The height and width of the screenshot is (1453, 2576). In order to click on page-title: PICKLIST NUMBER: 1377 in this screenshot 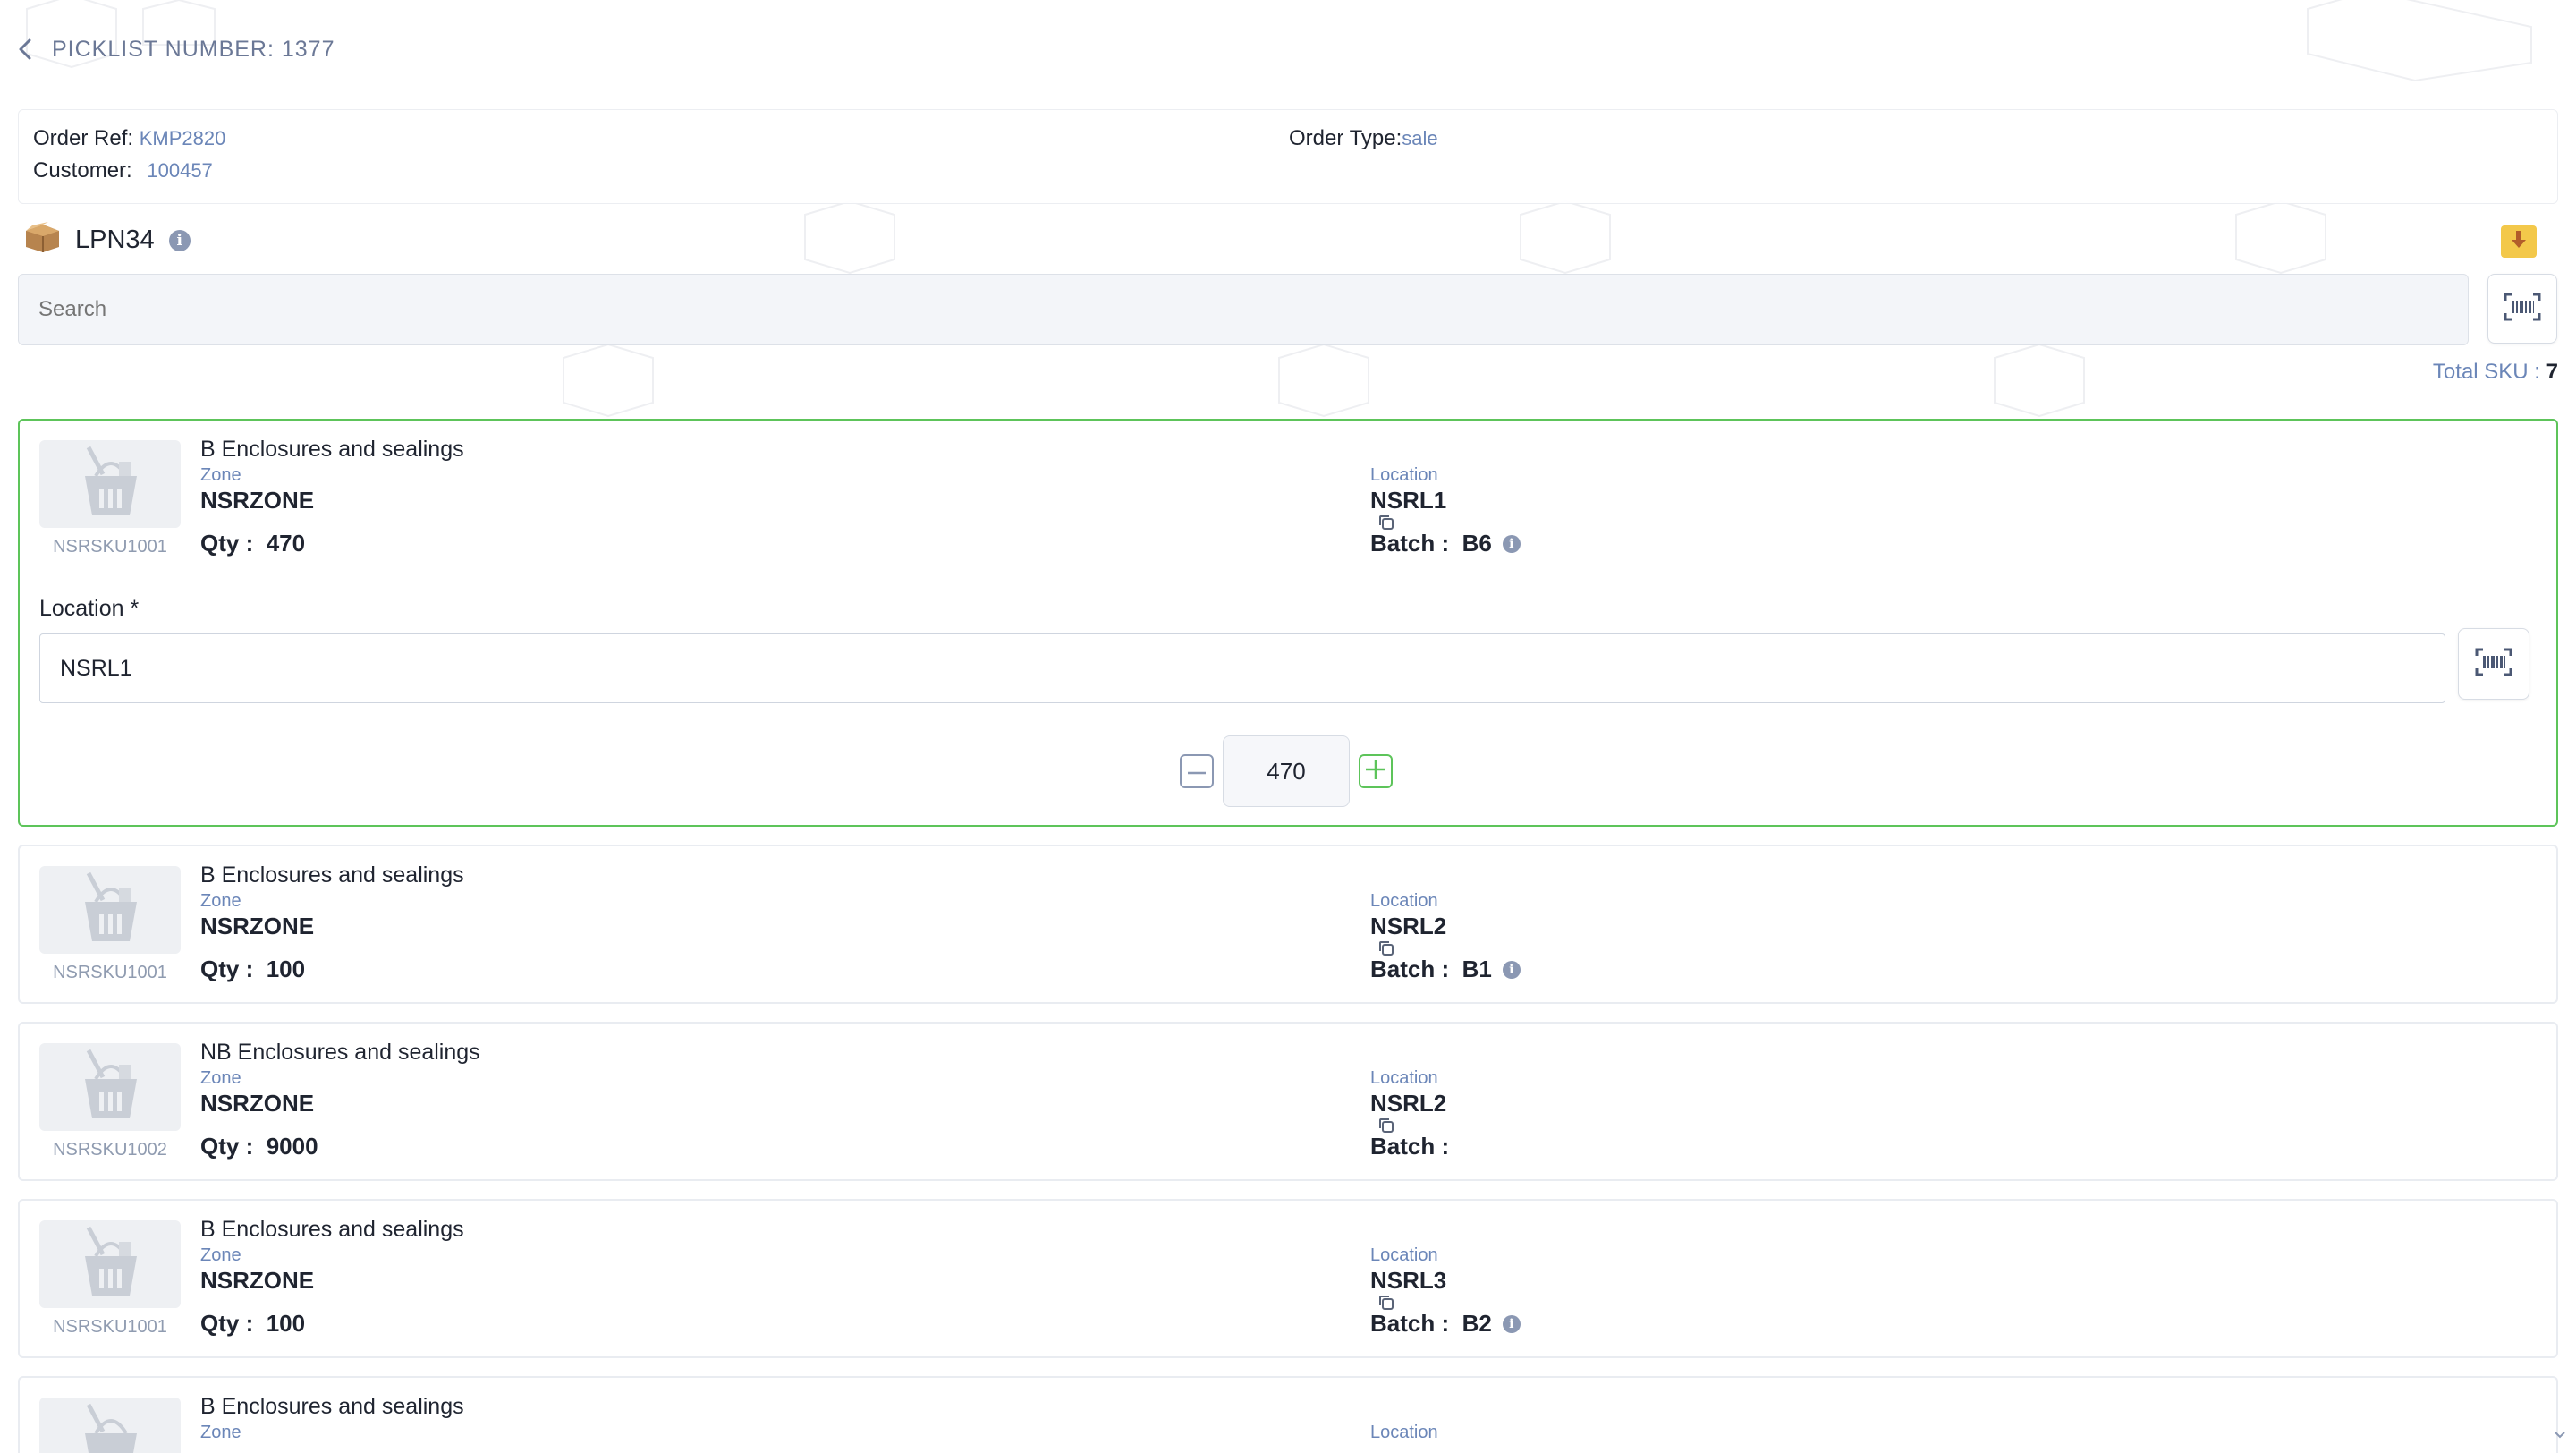, I will do `click(193, 49)`.